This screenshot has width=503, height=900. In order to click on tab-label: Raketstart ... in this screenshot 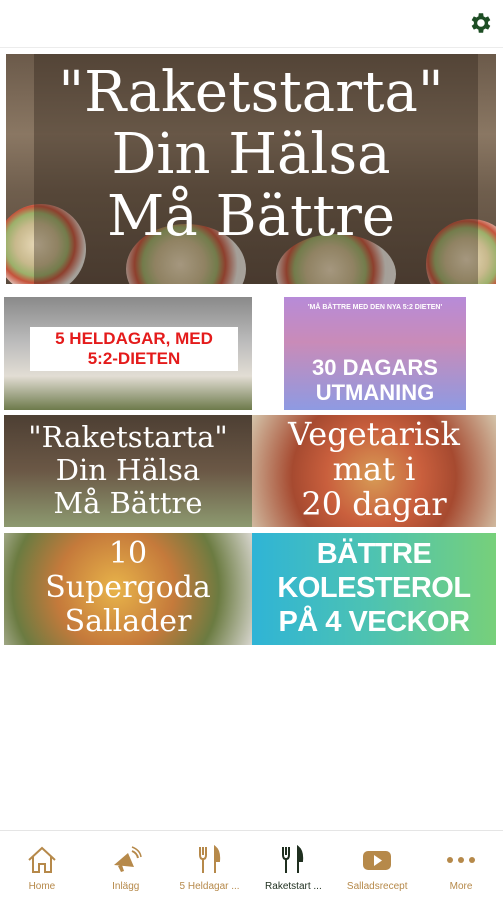, I will do `click(293, 886)`.